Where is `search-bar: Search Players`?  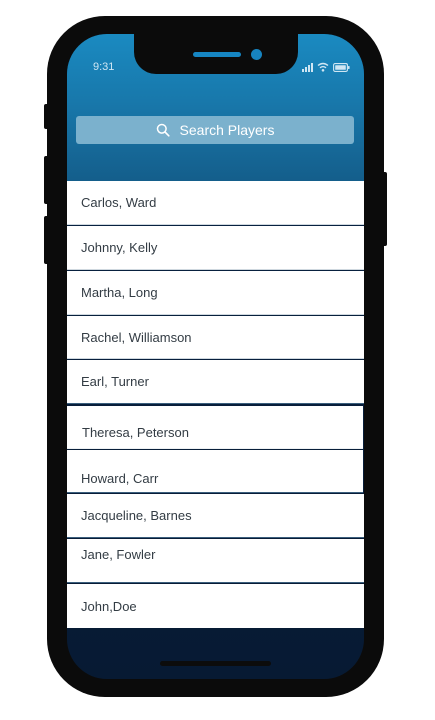
search-bar: Search Players is located at coordinates (215, 130).